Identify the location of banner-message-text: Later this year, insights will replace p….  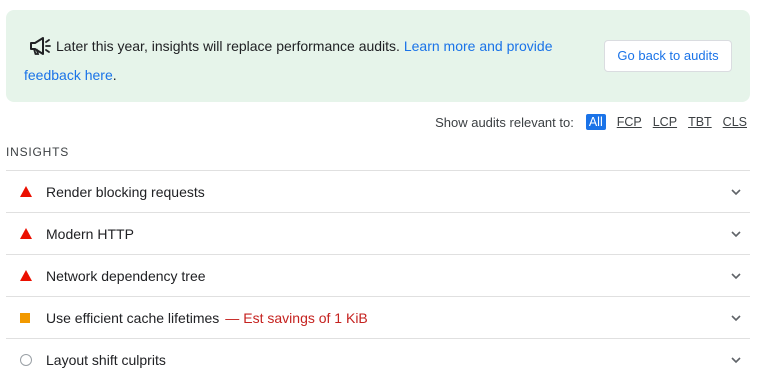
(228, 46).